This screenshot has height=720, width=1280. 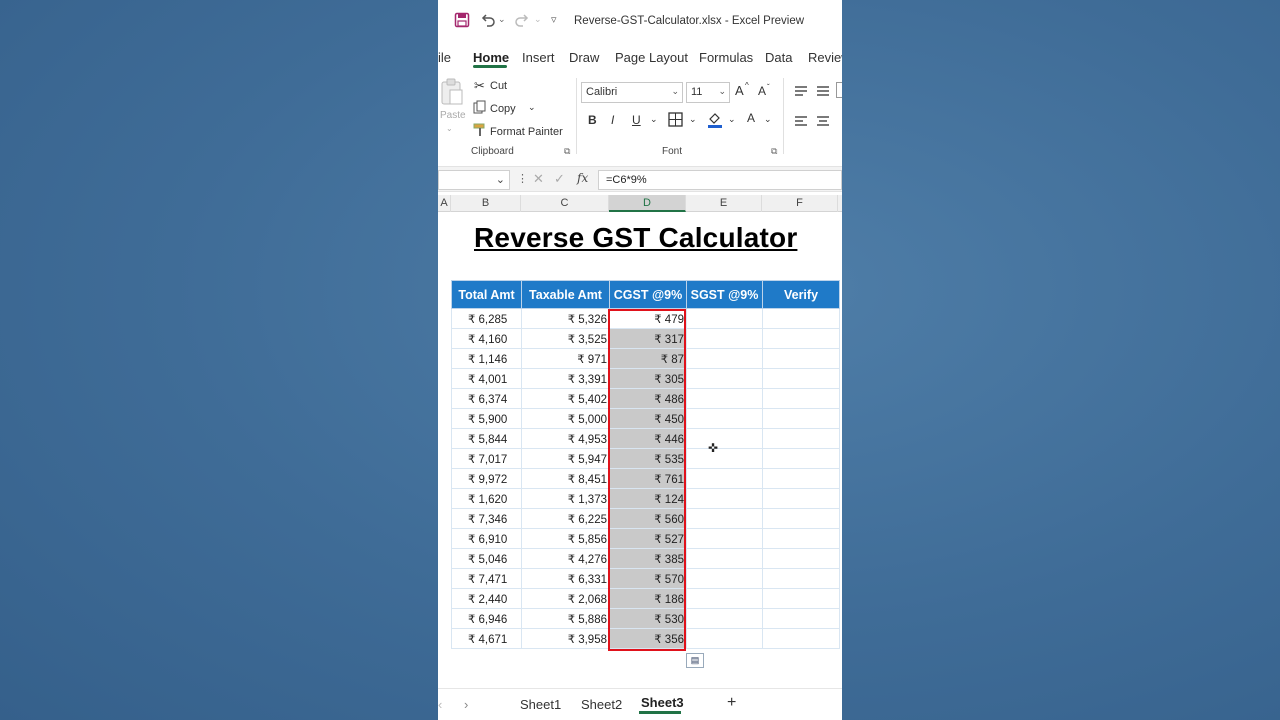 What do you see at coordinates (486, 438) in the screenshot?
I see `cell-total-amt: ₹ 5,844` at bounding box center [486, 438].